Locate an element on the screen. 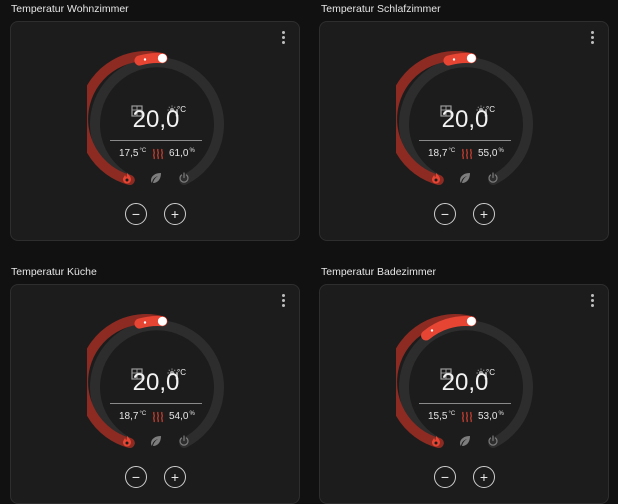 The image size is (618, 504). humidity-value: 55,0 is located at coordinates (488, 153).